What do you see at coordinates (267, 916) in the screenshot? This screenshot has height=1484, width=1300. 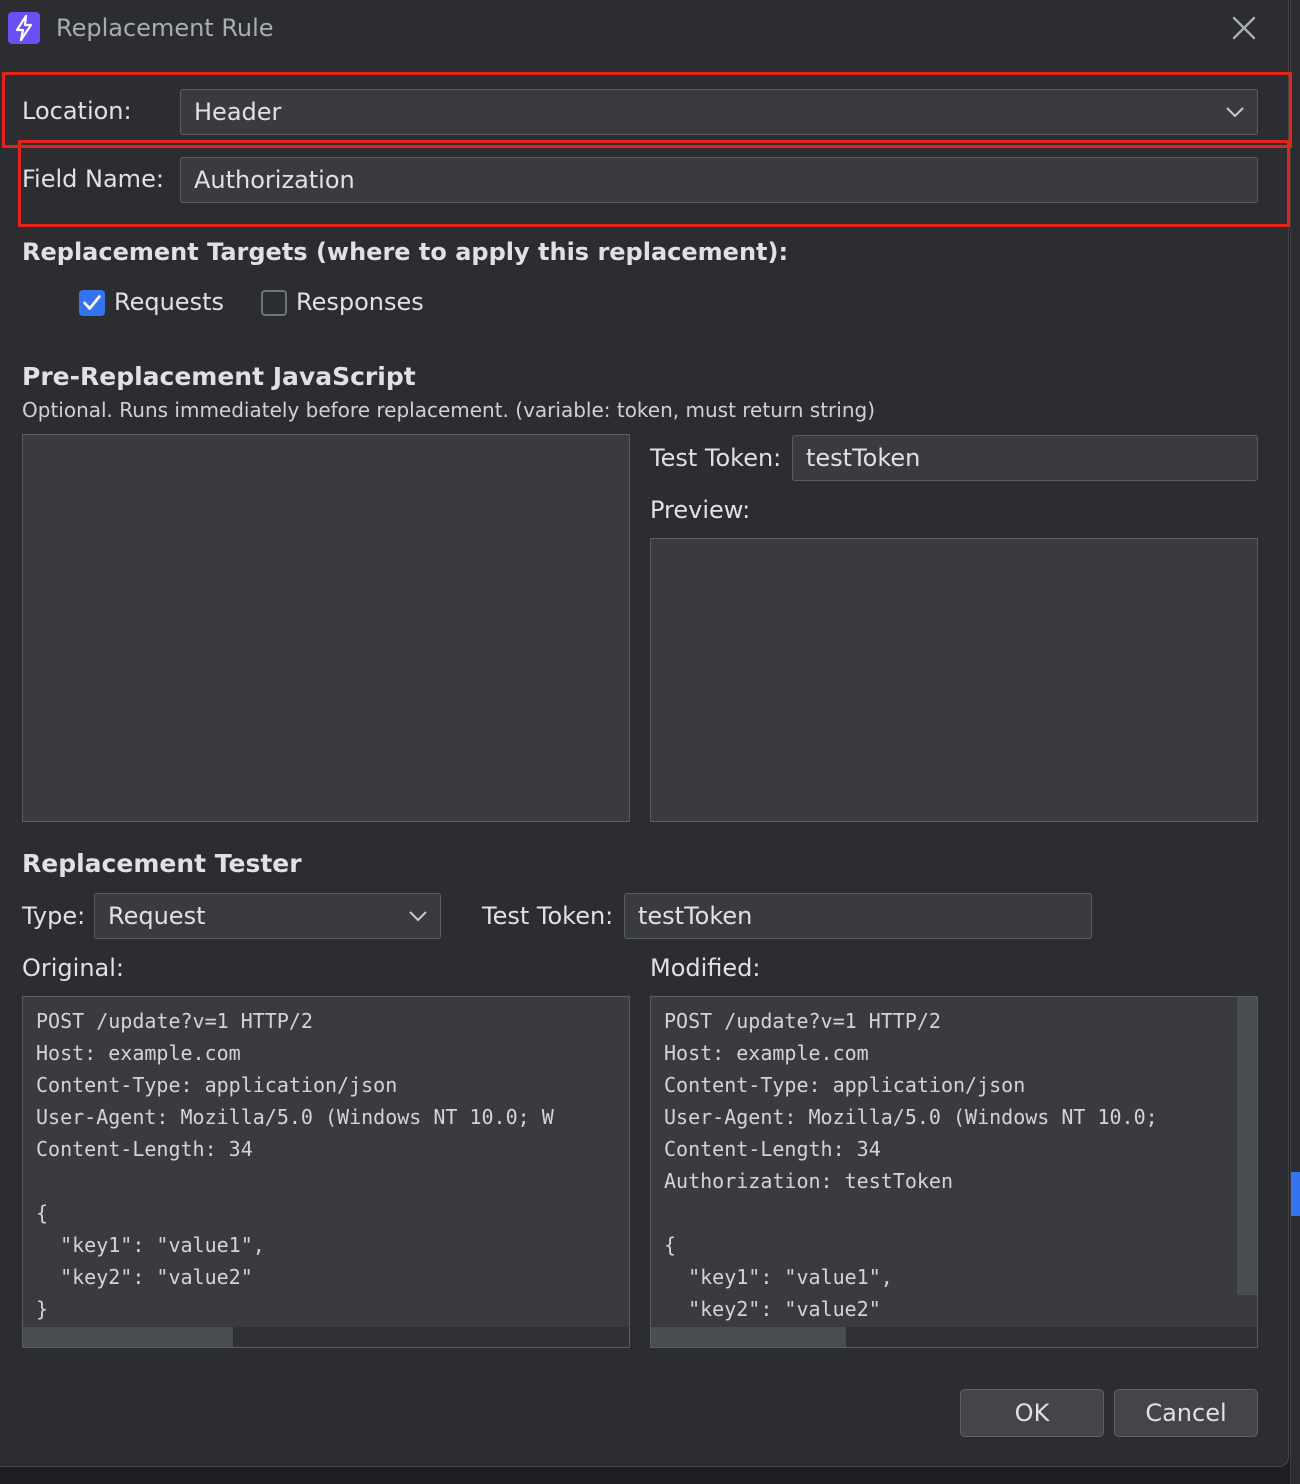 I see `type-dropdown: Request` at bounding box center [267, 916].